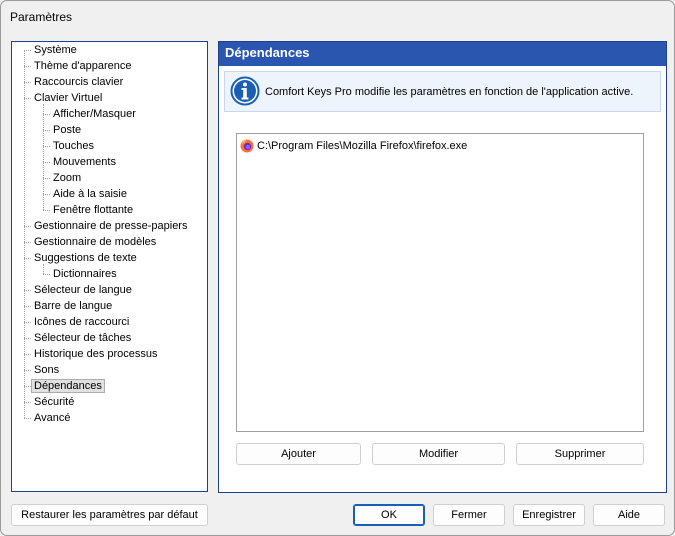  I want to click on help-button: Aide, so click(629, 515).